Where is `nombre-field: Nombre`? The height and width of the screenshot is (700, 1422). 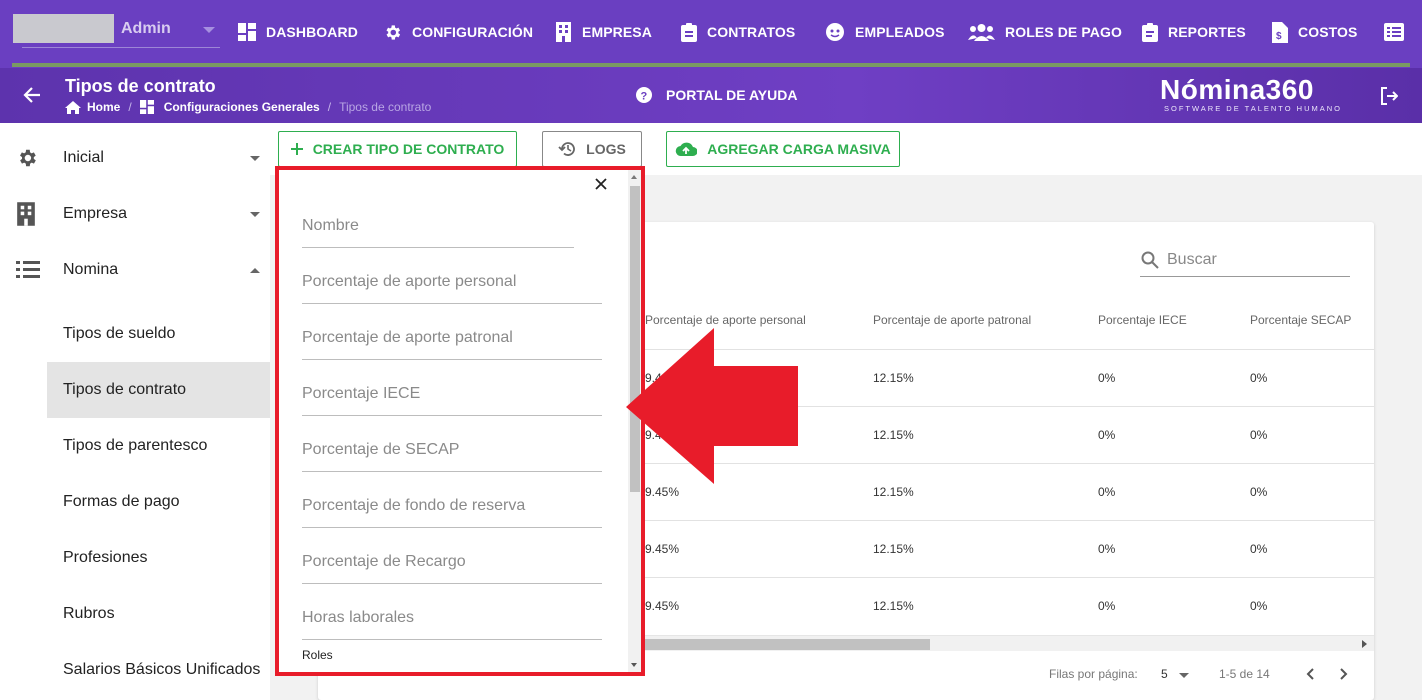
nombre-field: Nombre is located at coordinates (438, 231).